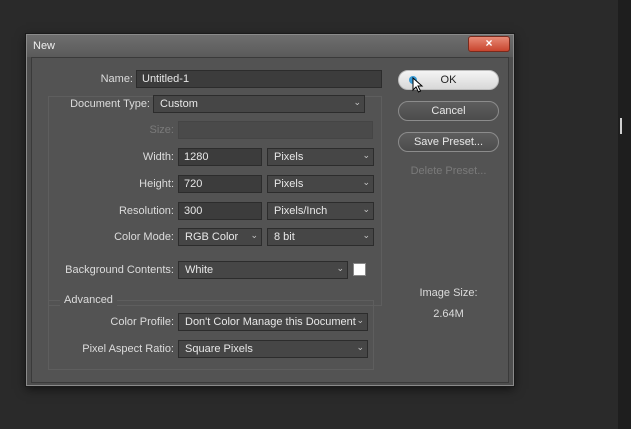 Image resolution: width=631 pixels, height=429 pixels. Describe the element at coordinates (179, 104) in the screenshot. I see `document-type-value: Custom` at that location.